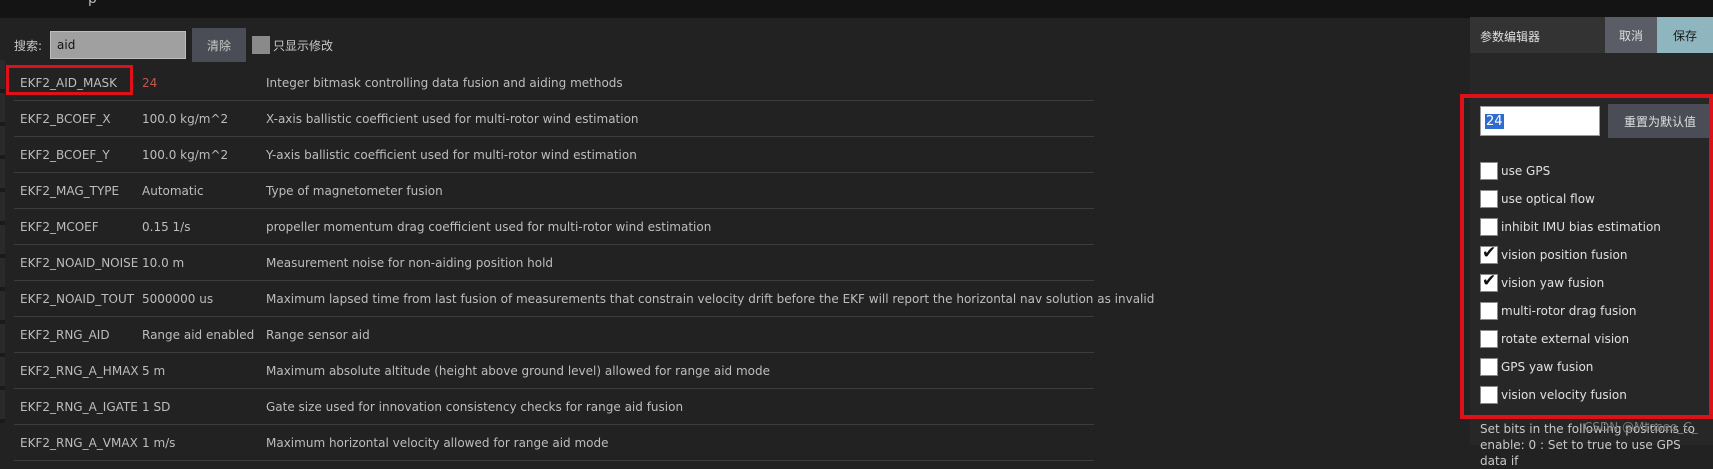 The height and width of the screenshot is (469, 1713). What do you see at coordinates (159, 443) in the screenshot?
I see `param-value: 1 m/s` at bounding box center [159, 443].